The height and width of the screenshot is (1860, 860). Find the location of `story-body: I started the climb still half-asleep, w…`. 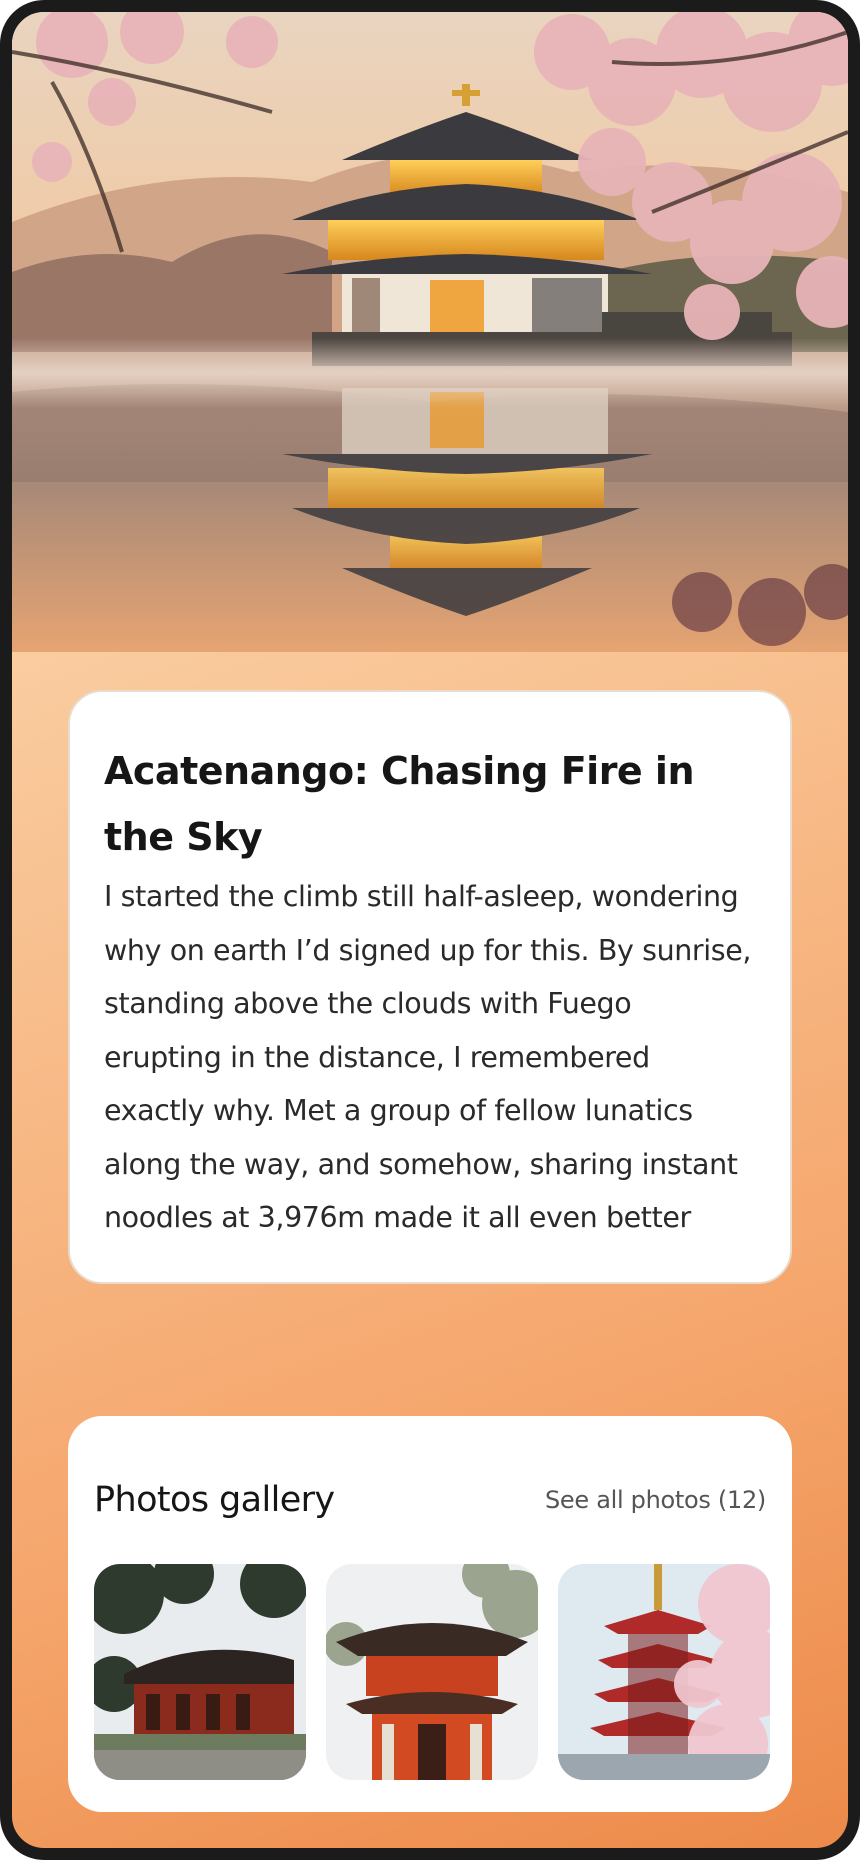

story-body: I started the climb still half-asleep, w… is located at coordinates (428, 1057).